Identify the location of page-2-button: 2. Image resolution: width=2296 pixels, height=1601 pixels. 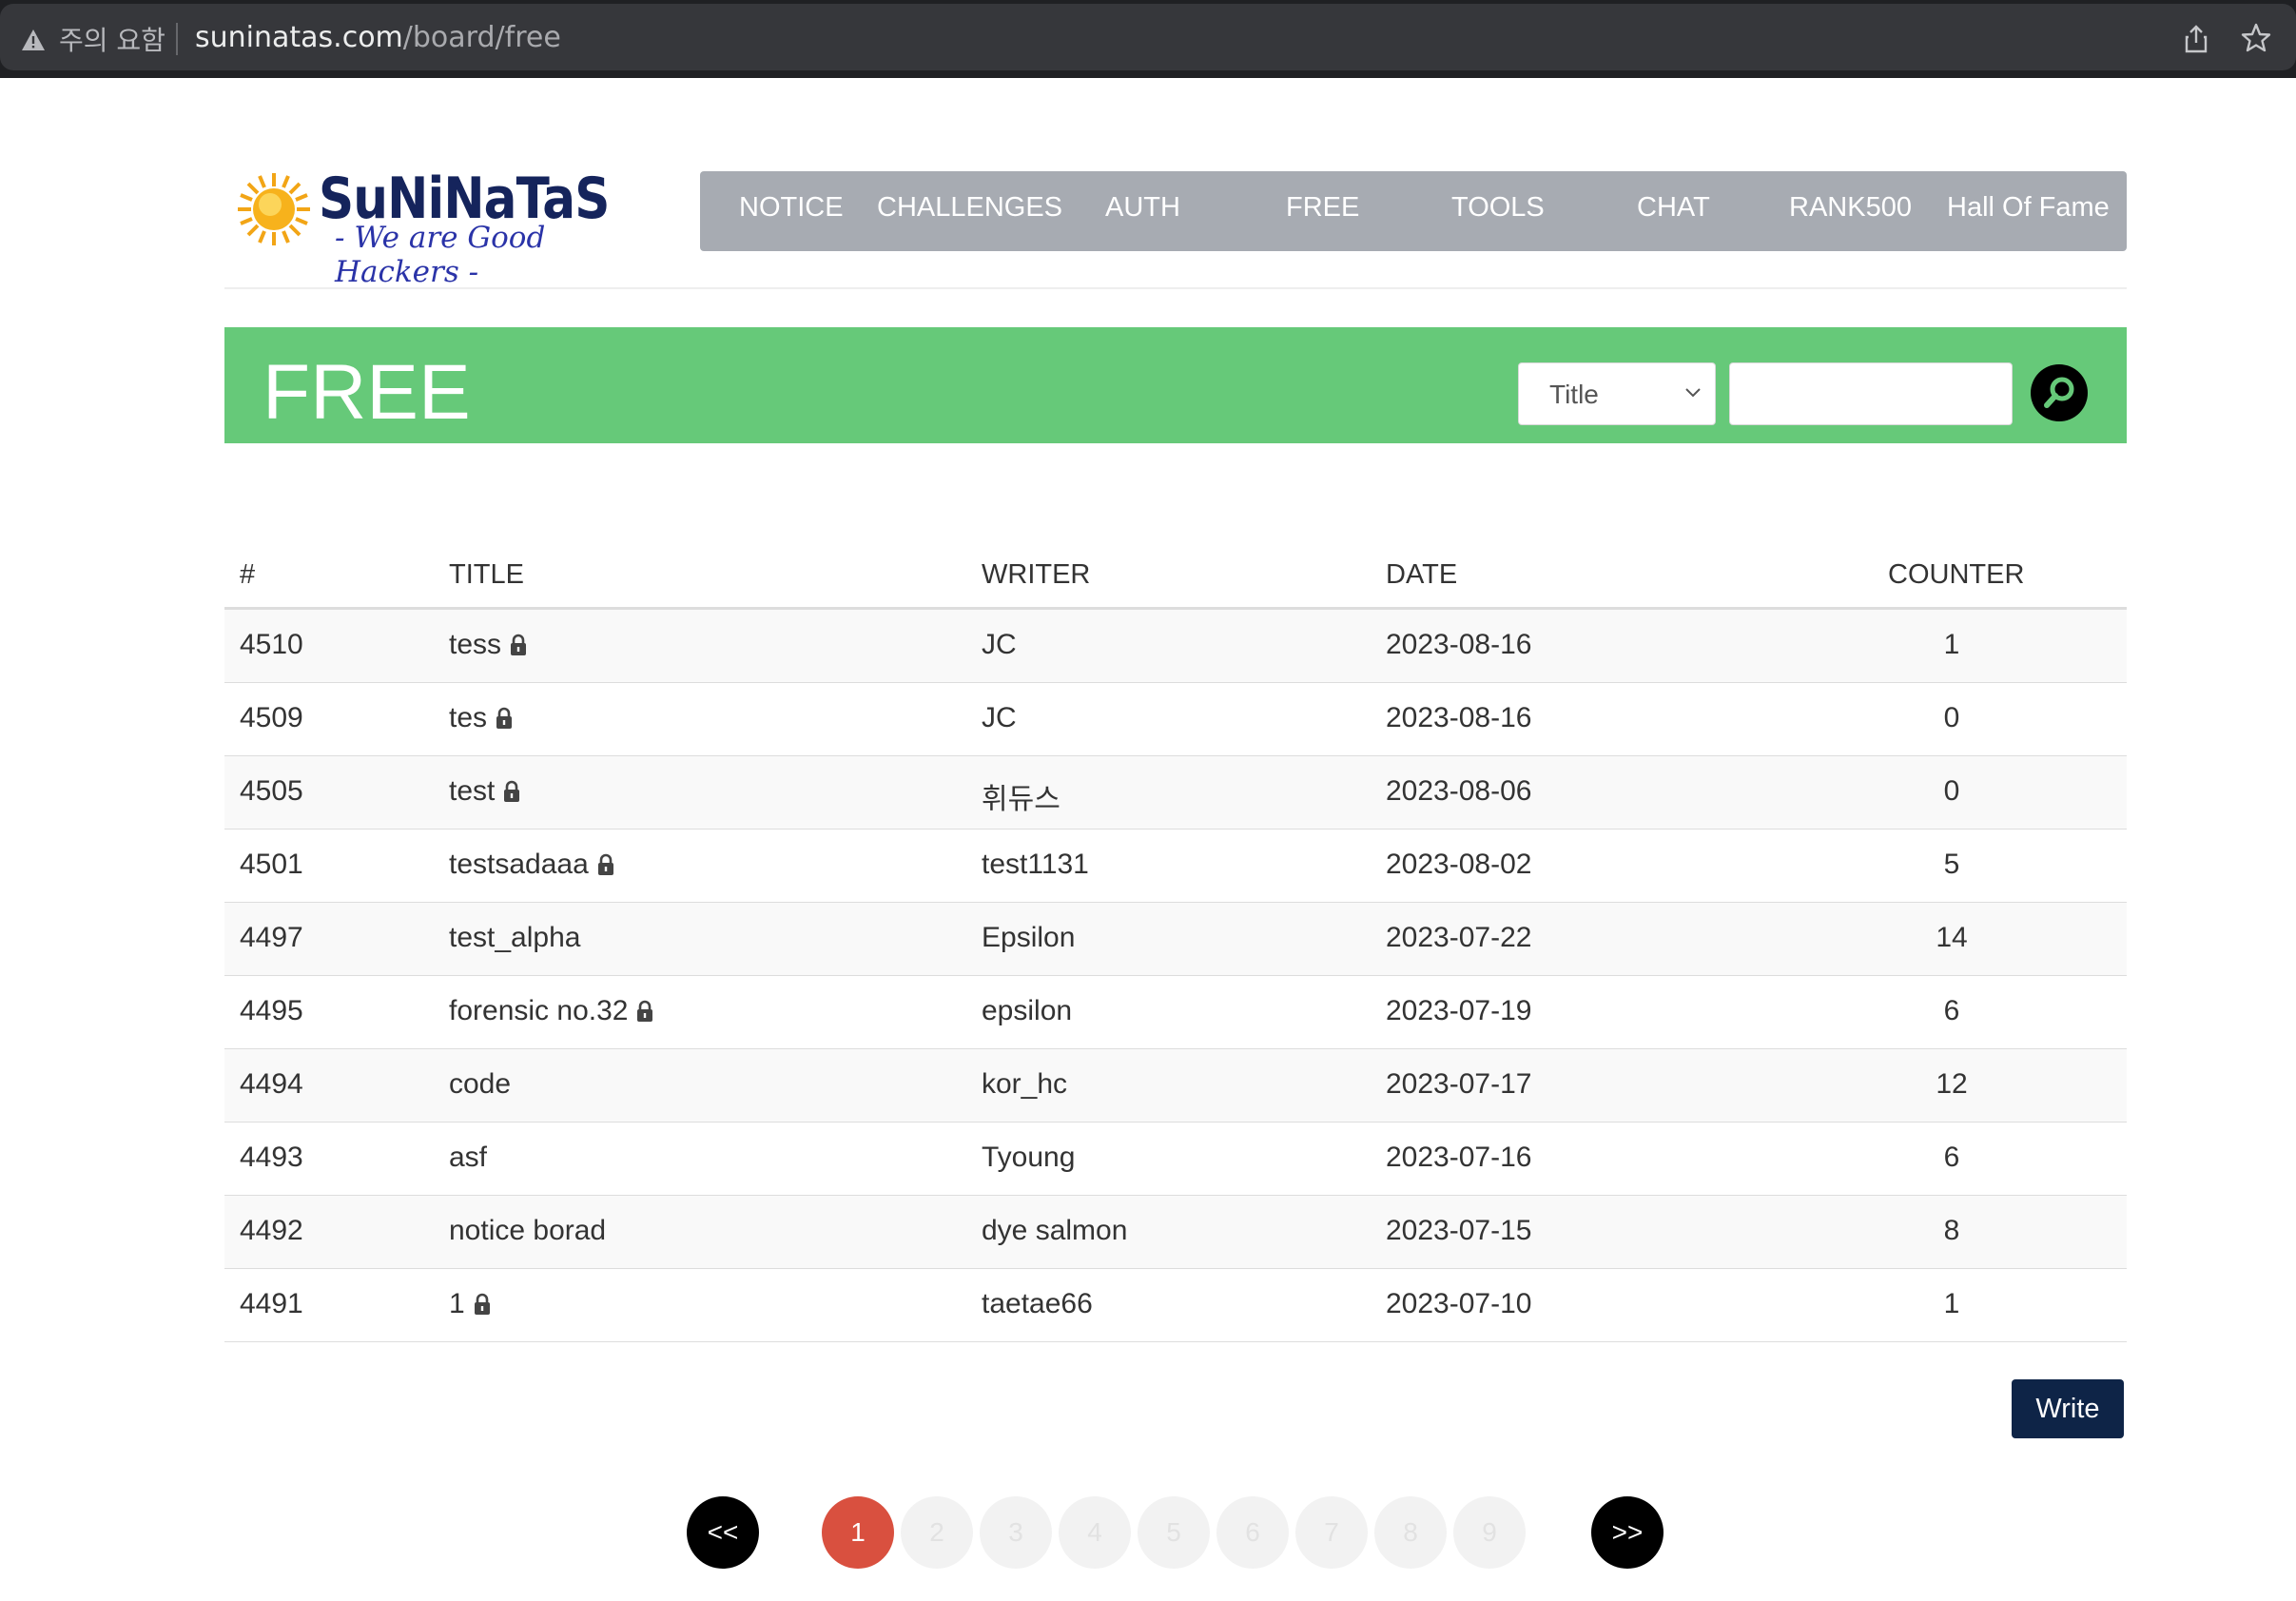
(937, 1532).